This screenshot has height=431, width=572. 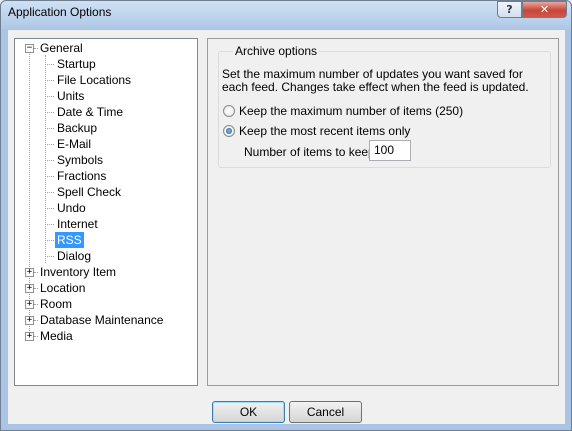 I want to click on close-icon: ✕, so click(x=544, y=9).